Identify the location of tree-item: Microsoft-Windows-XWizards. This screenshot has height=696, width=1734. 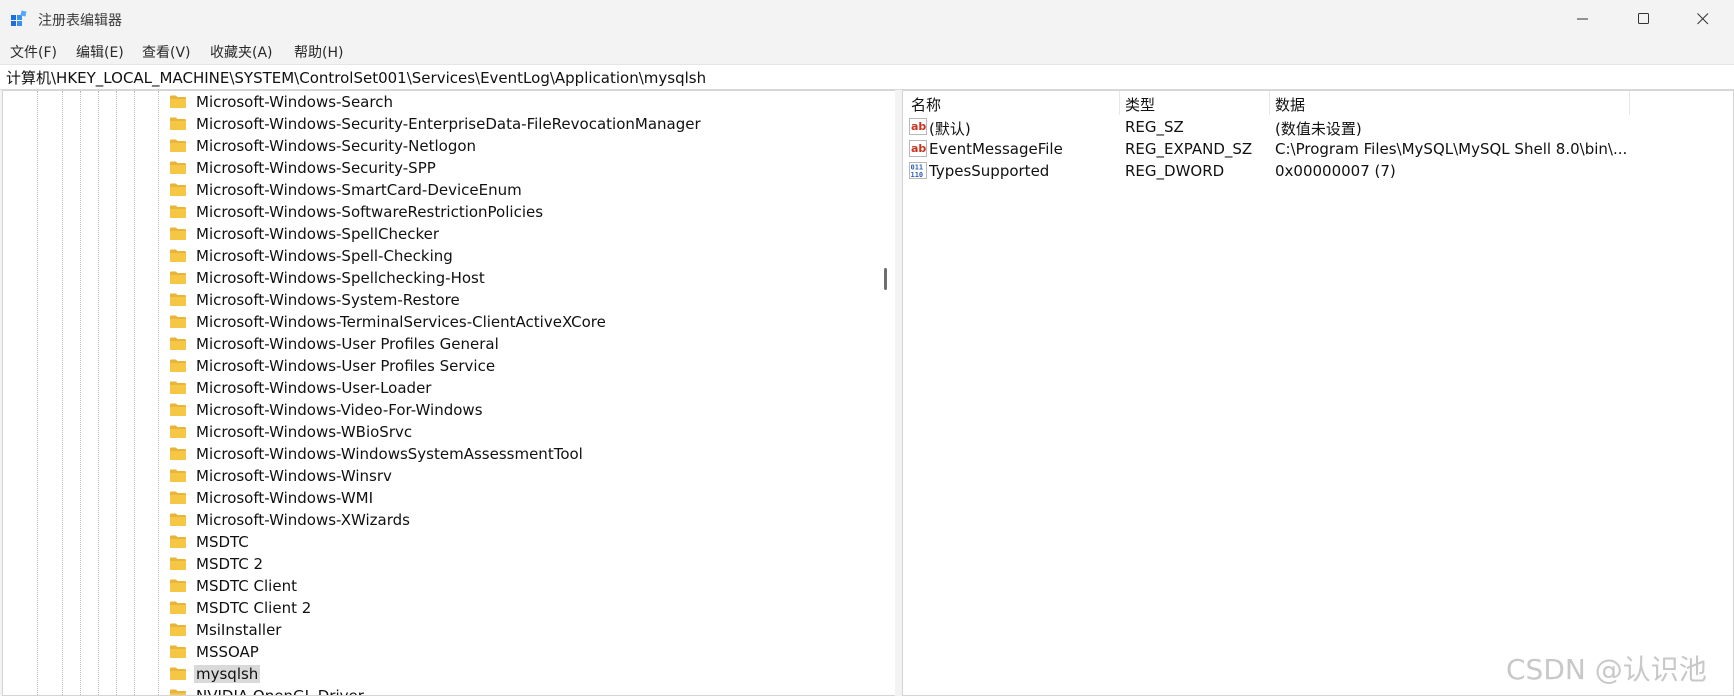
(439, 520).